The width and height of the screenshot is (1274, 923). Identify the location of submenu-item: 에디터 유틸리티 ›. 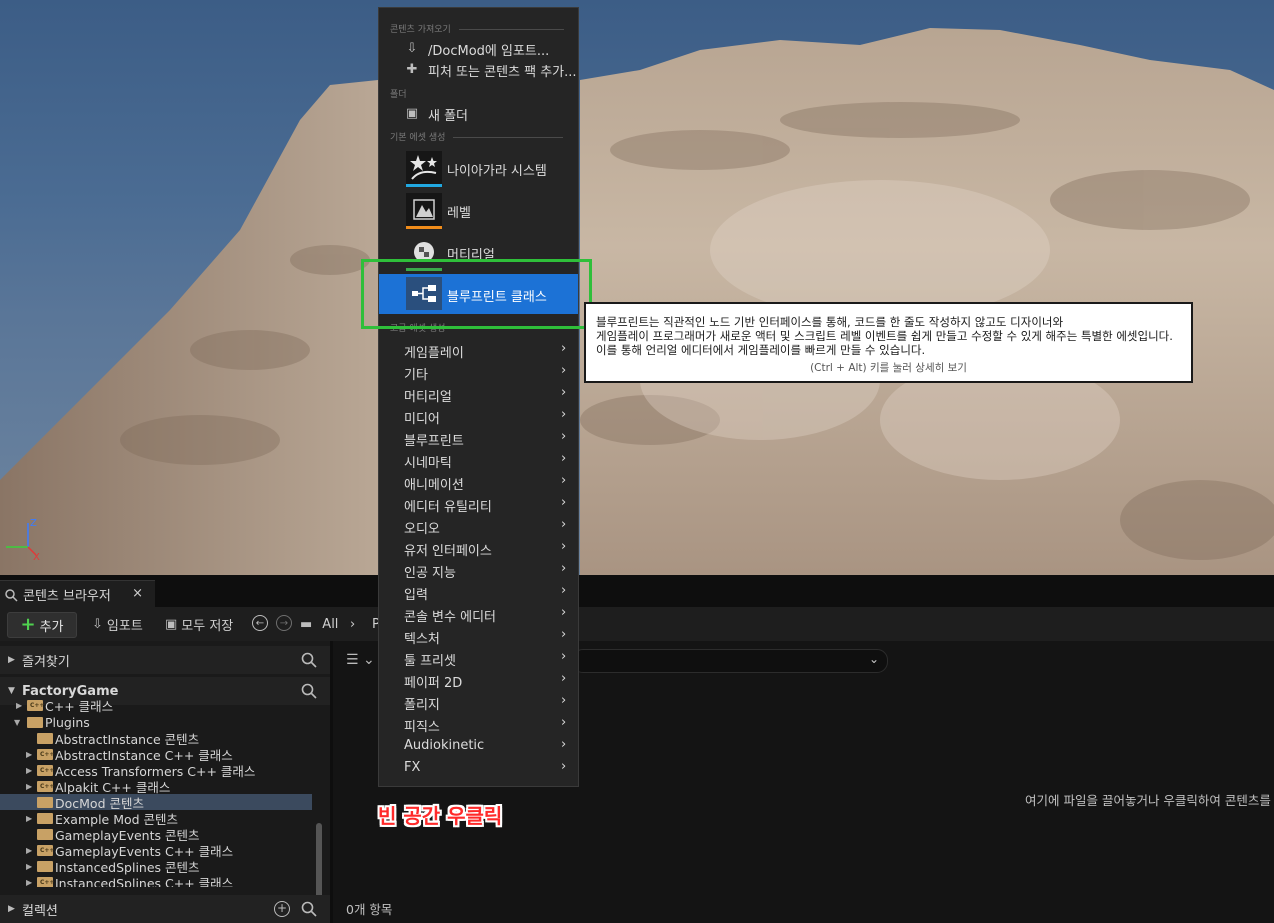
(478, 504).